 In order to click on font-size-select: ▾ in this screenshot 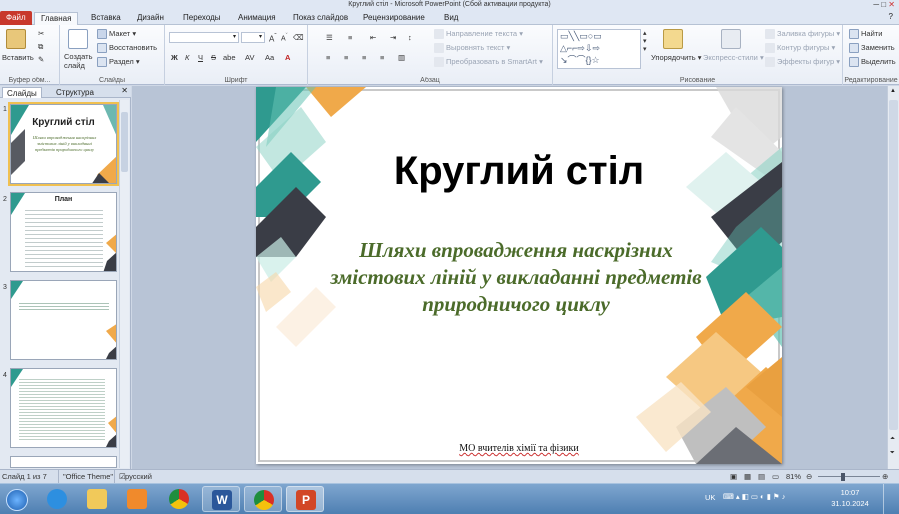, I will do `click(253, 37)`.